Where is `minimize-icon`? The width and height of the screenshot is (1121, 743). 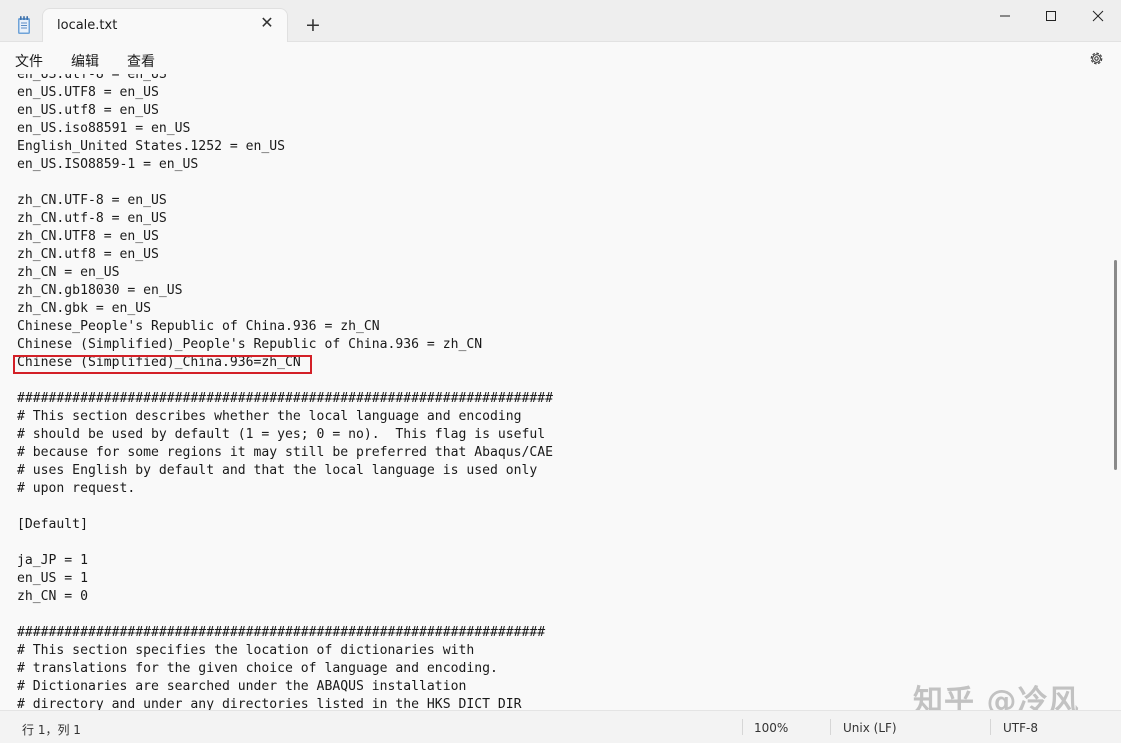
minimize-icon is located at coordinates (1005, 16).